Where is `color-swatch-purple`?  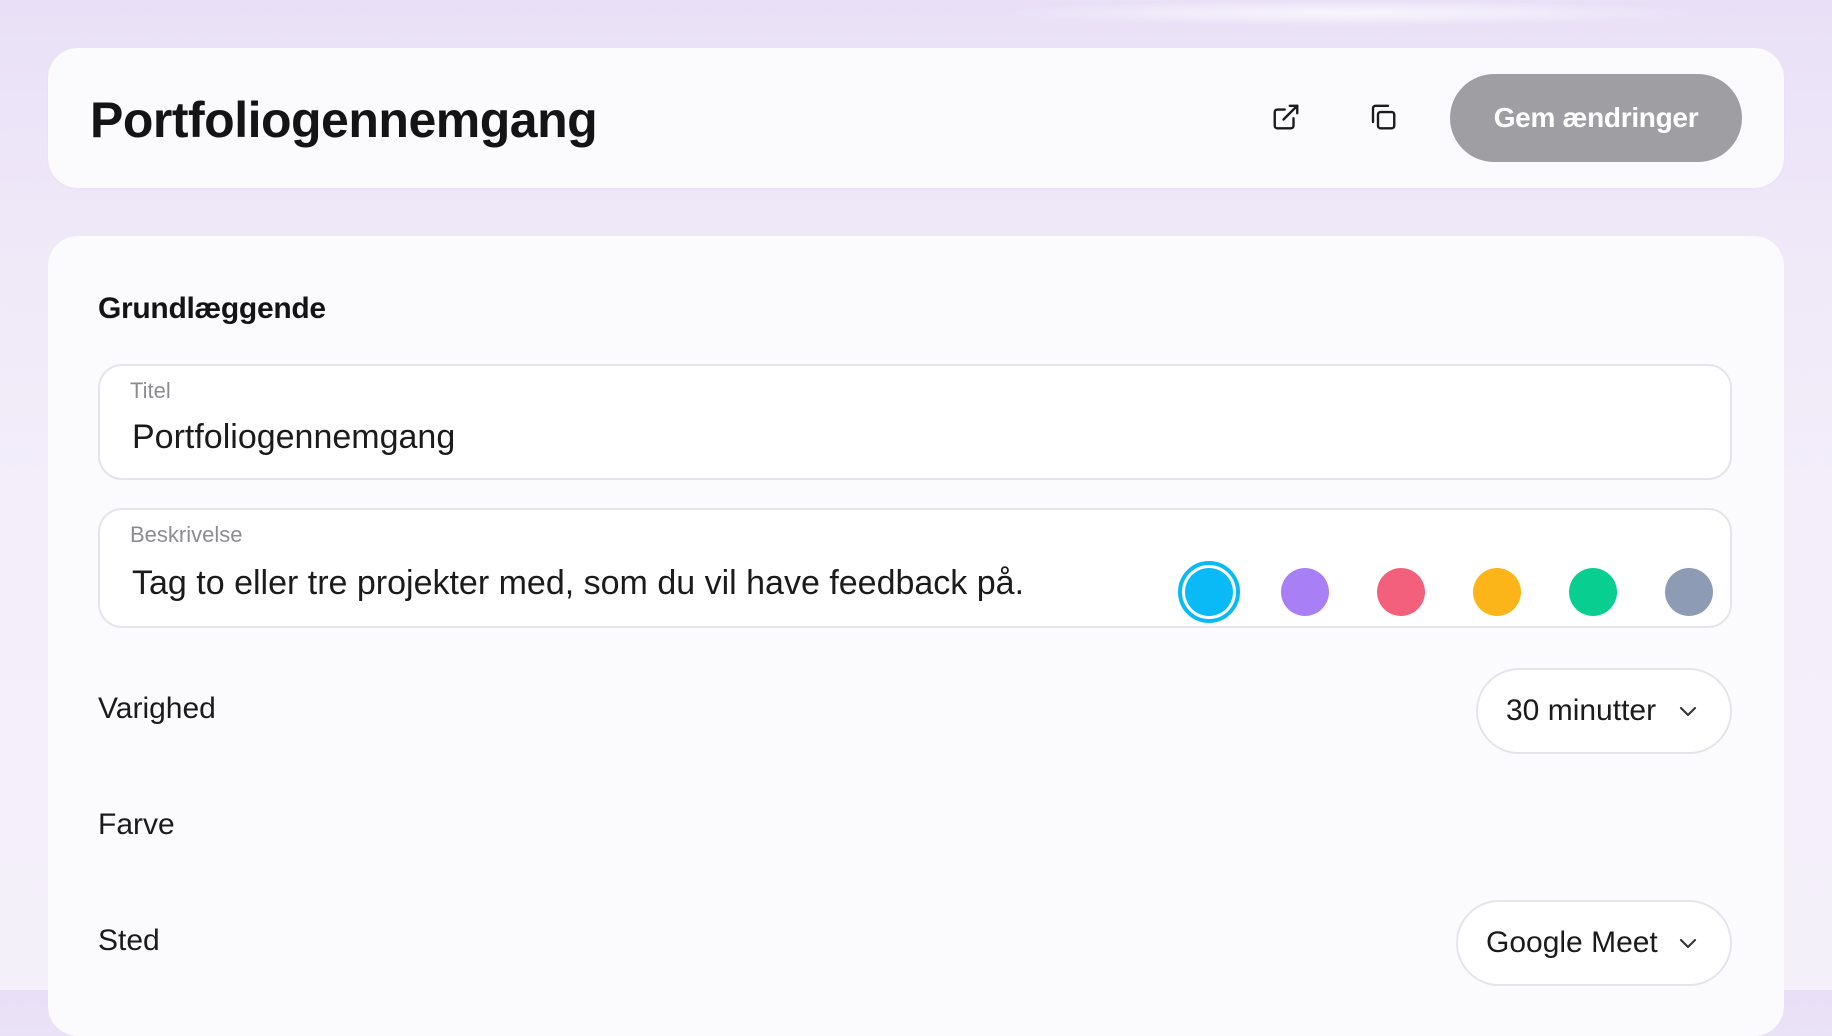
color-swatch-purple is located at coordinates (1305, 592).